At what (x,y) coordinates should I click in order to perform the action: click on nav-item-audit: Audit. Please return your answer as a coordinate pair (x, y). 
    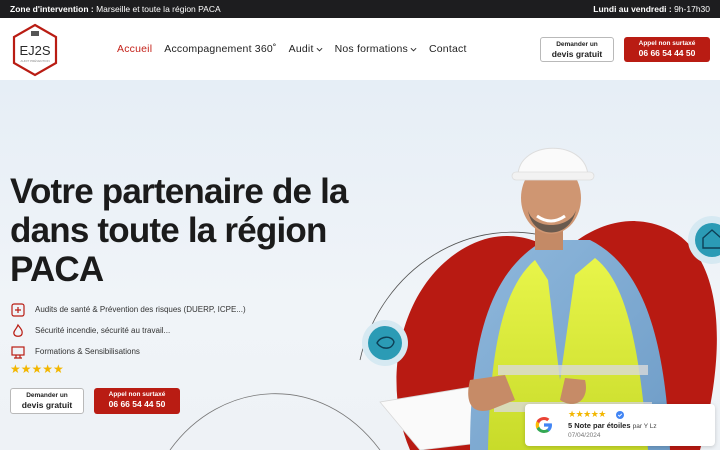
    Looking at the image, I should click on (306, 49).